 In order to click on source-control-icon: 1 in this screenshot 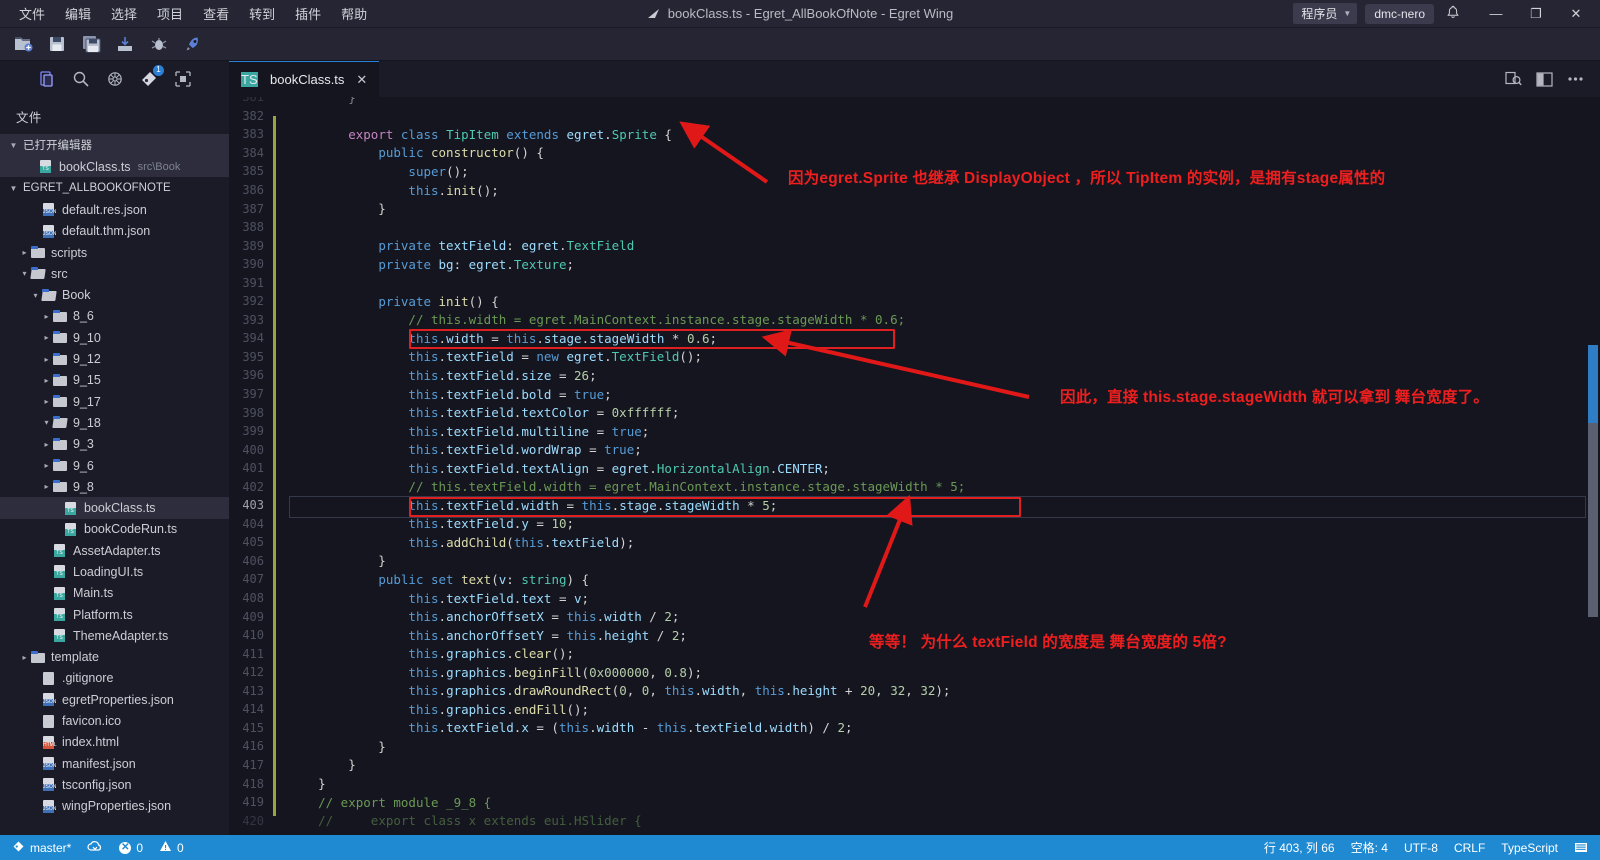, I will do `click(149, 79)`.